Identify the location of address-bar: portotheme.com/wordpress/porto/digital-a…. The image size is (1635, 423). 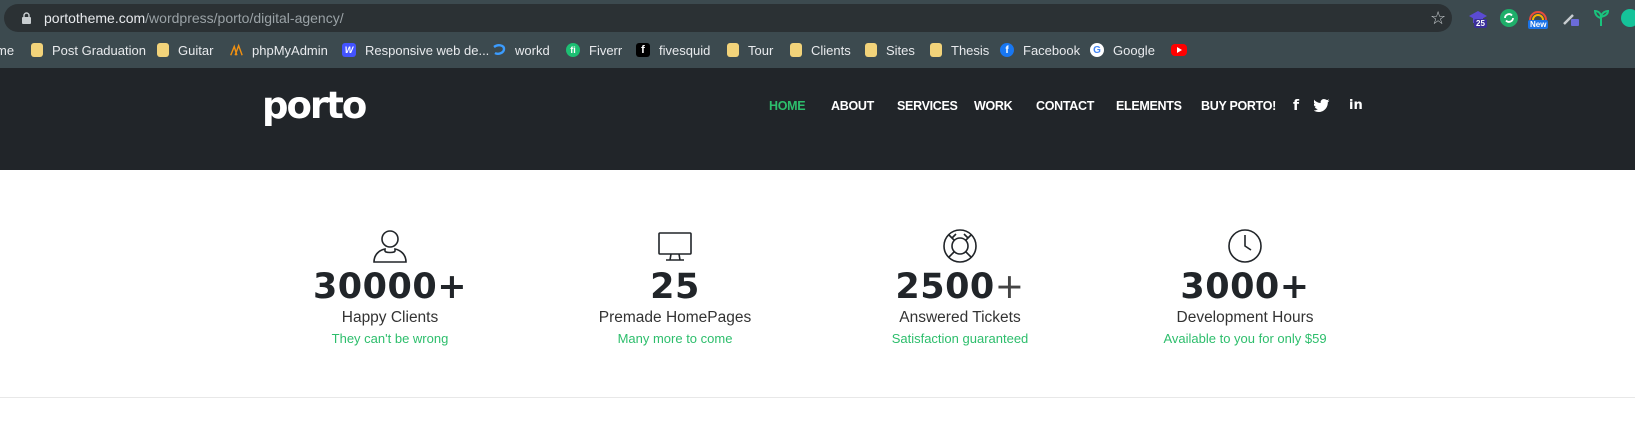
(728, 18).